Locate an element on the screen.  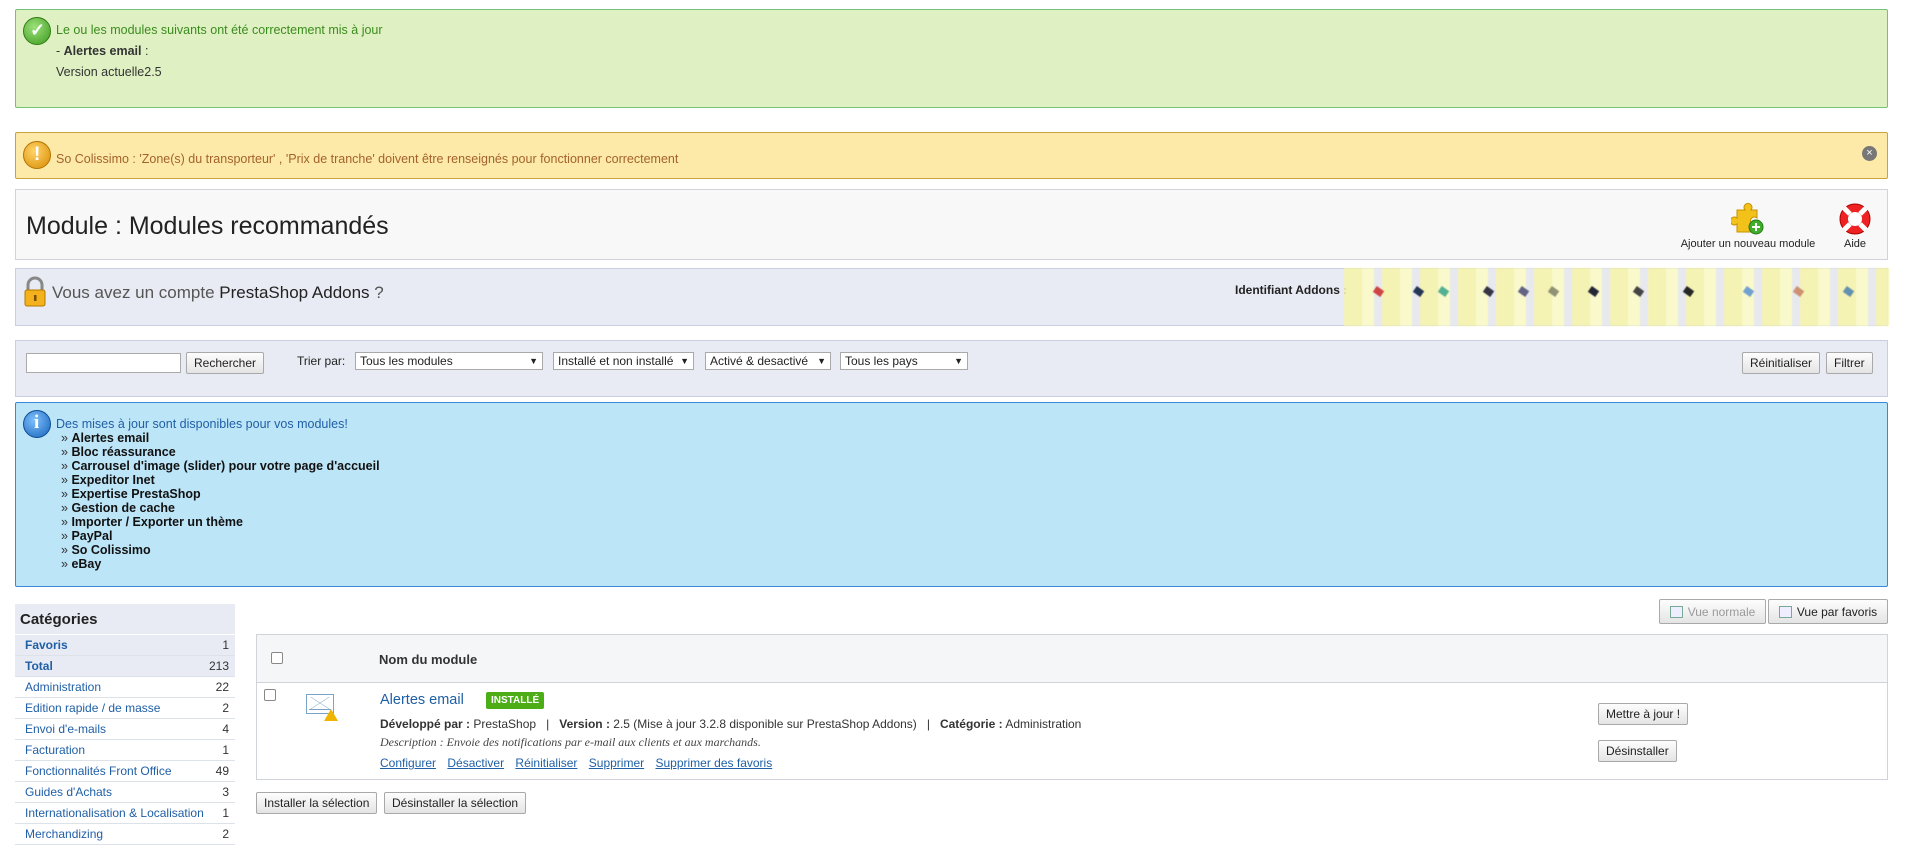
table-header: Nom du module is located at coordinates (1072, 659).